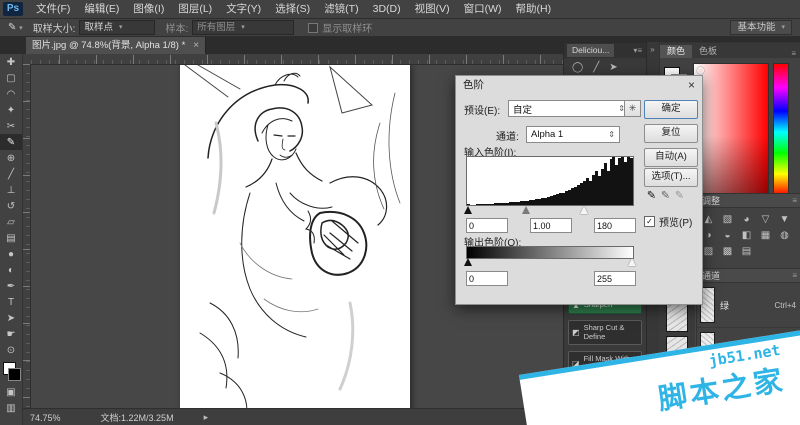 Image resolution: width=800 pixels, height=425 pixels. What do you see at coordinates (632, 108) in the screenshot?
I see `preset-options-gear-icon: ✳` at bounding box center [632, 108].